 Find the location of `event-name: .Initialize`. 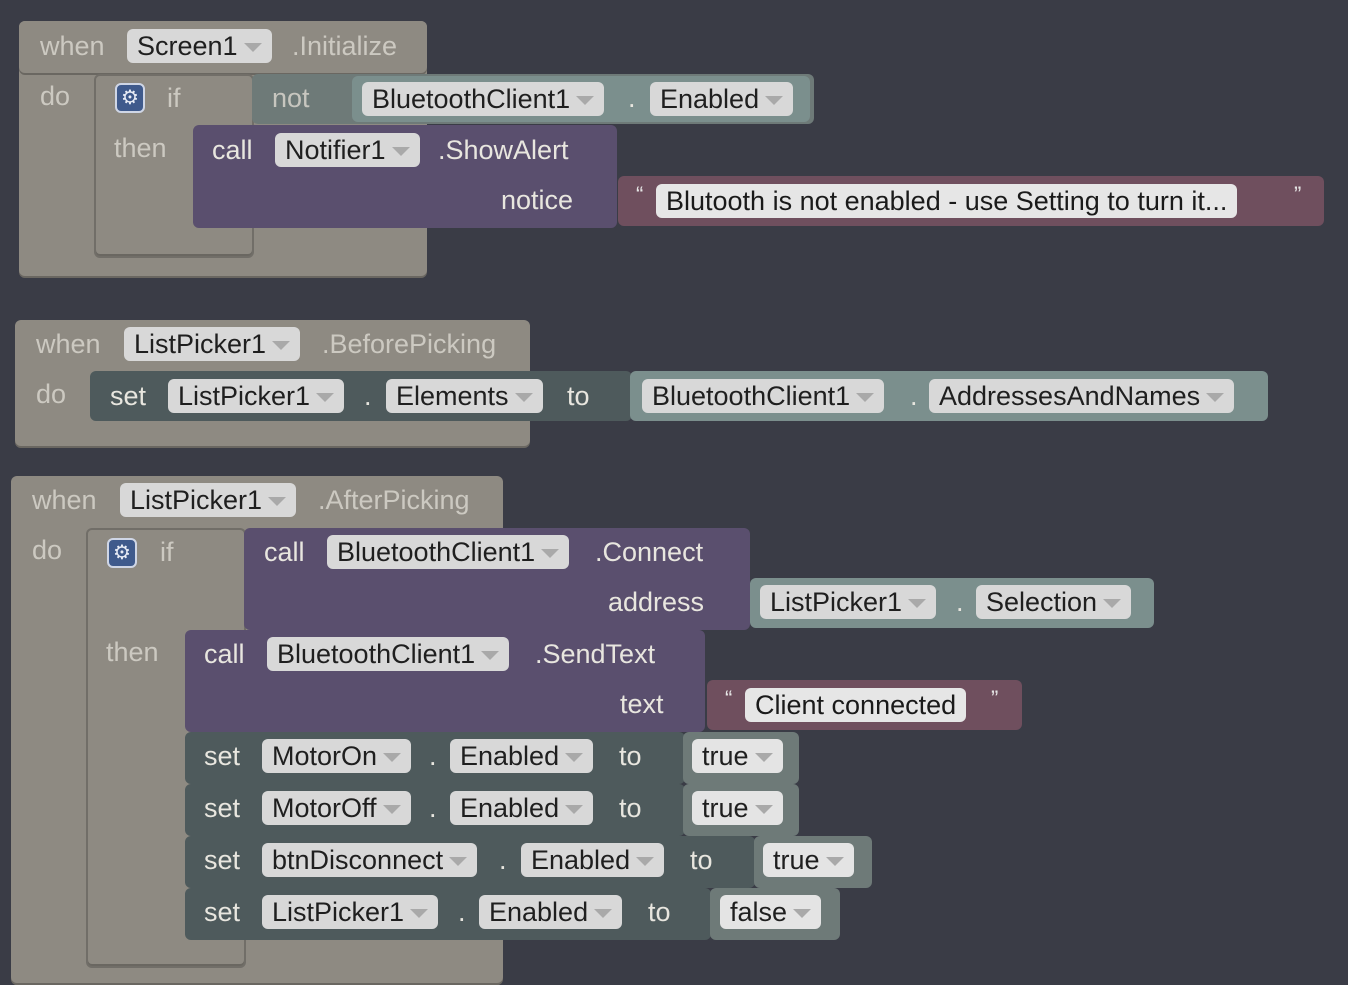

event-name: .Initialize is located at coordinates (345, 46).